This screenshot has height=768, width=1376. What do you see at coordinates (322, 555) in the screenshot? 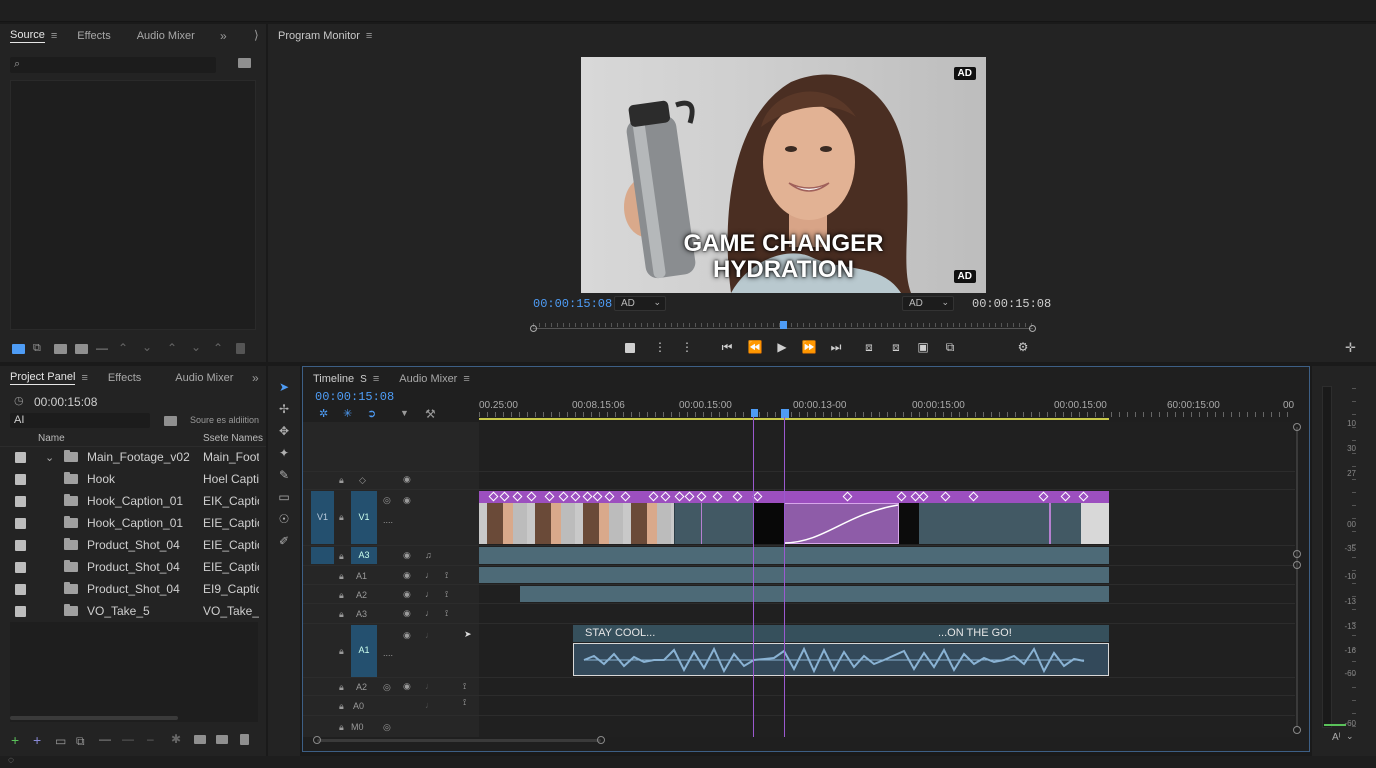
I see `source-patch-a3` at bounding box center [322, 555].